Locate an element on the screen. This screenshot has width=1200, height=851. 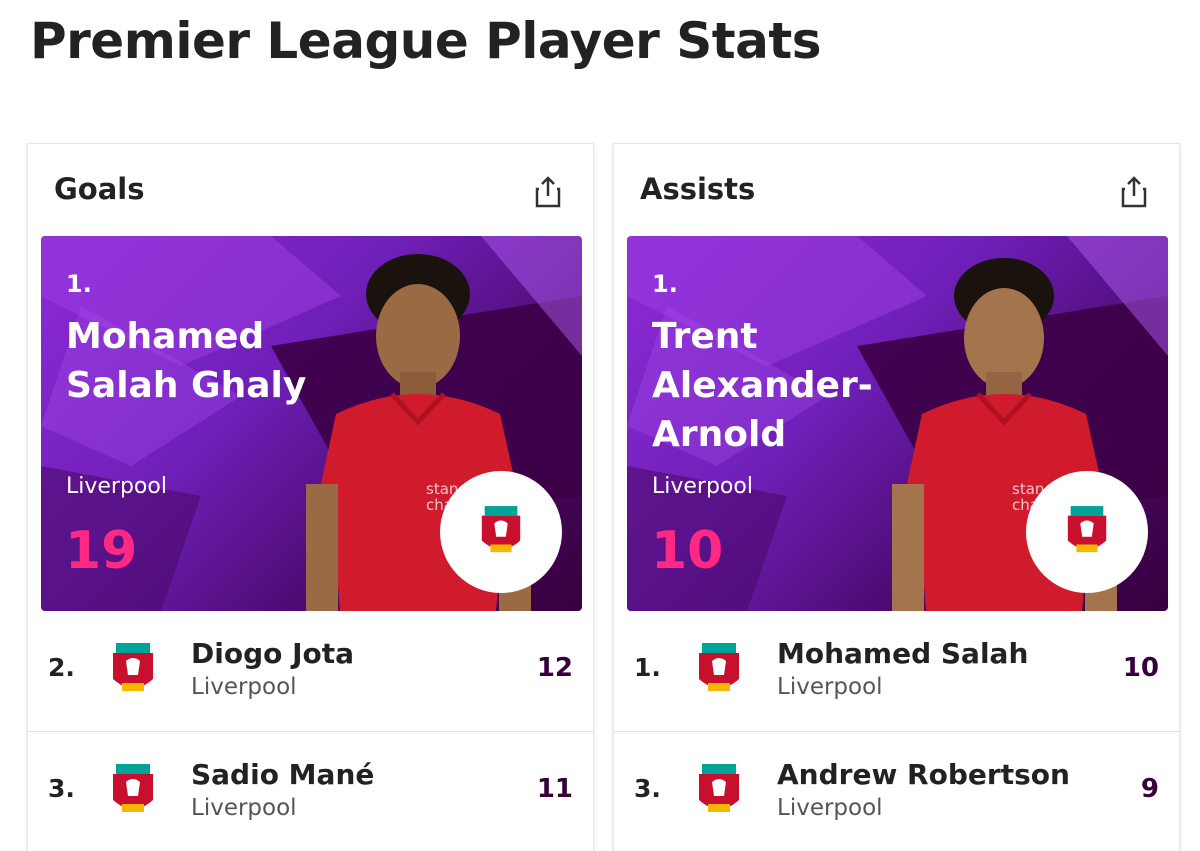
card-title: Assists is located at coordinates (698, 189).